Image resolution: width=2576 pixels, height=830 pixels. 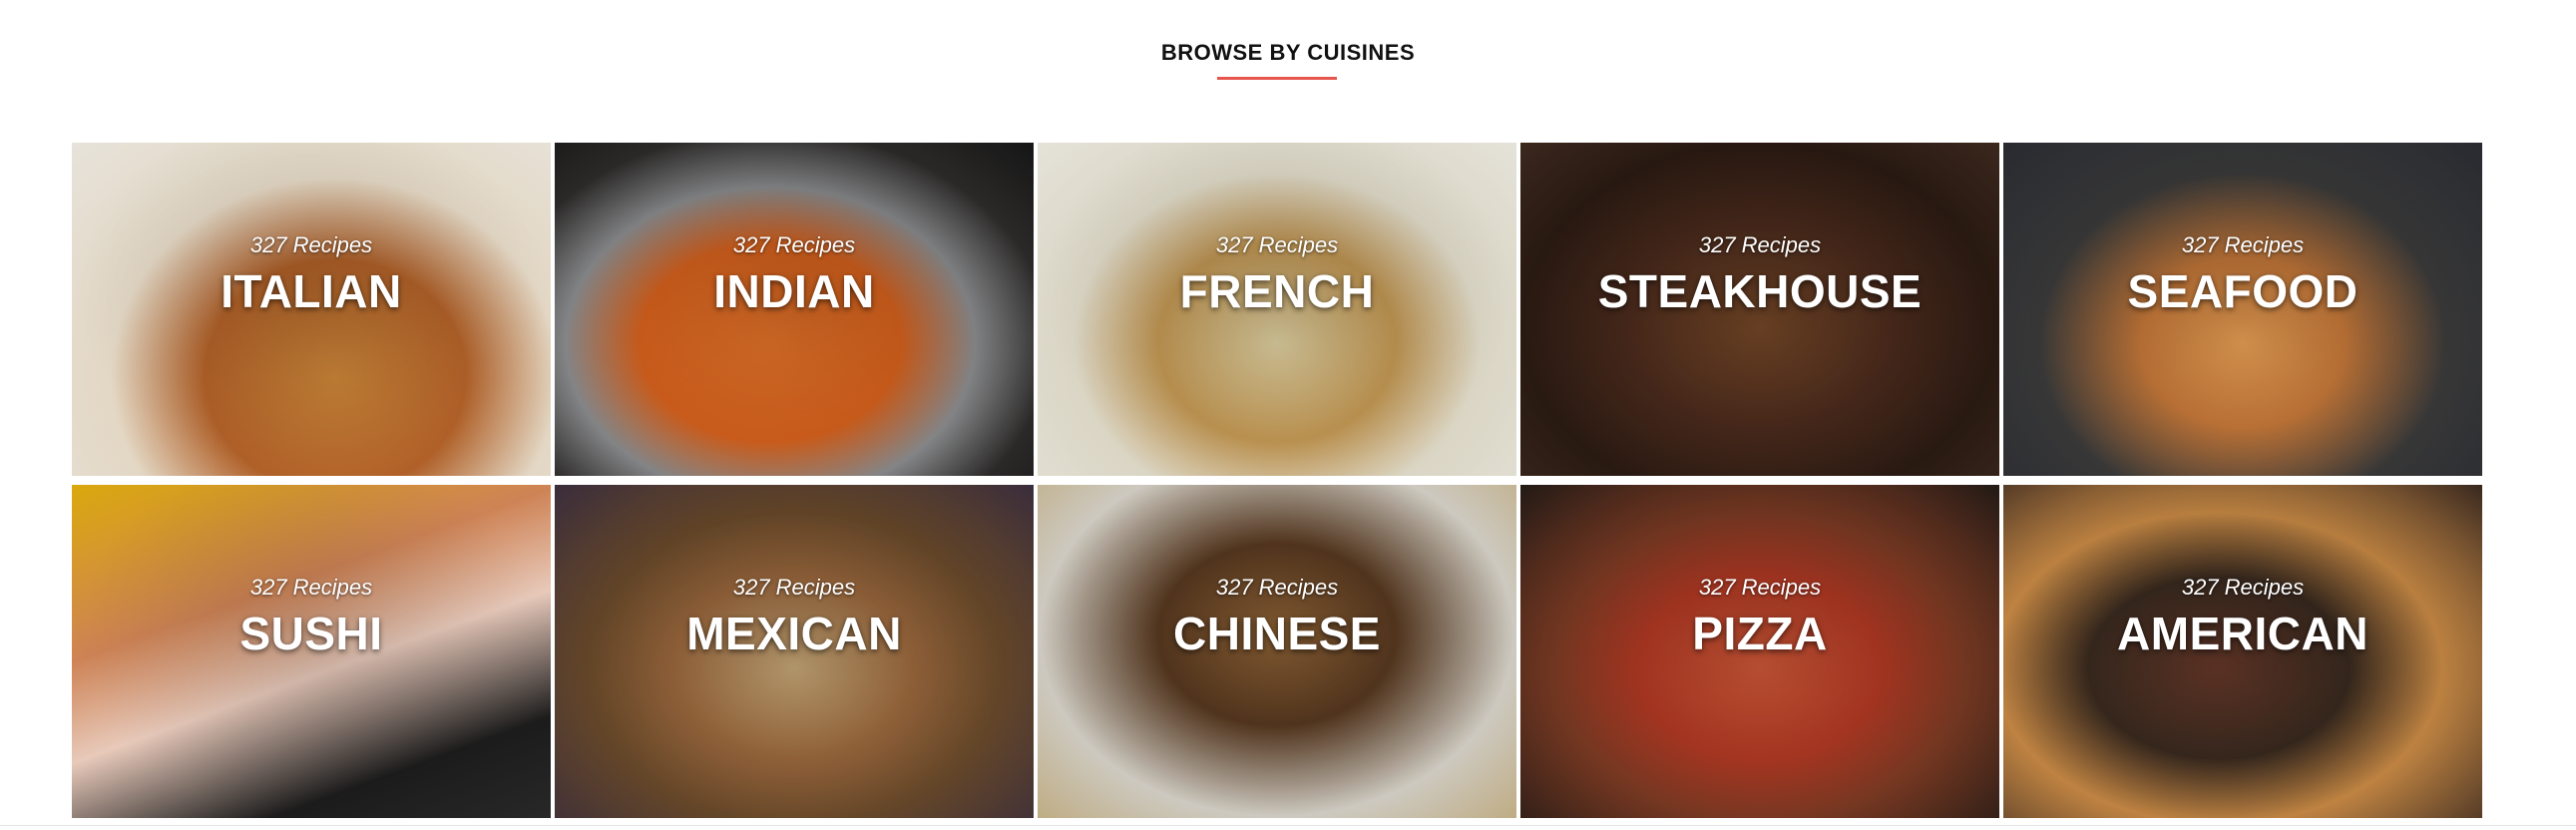 I want to click on cuisine-name: INDIAN, so click(x=794, y=291).